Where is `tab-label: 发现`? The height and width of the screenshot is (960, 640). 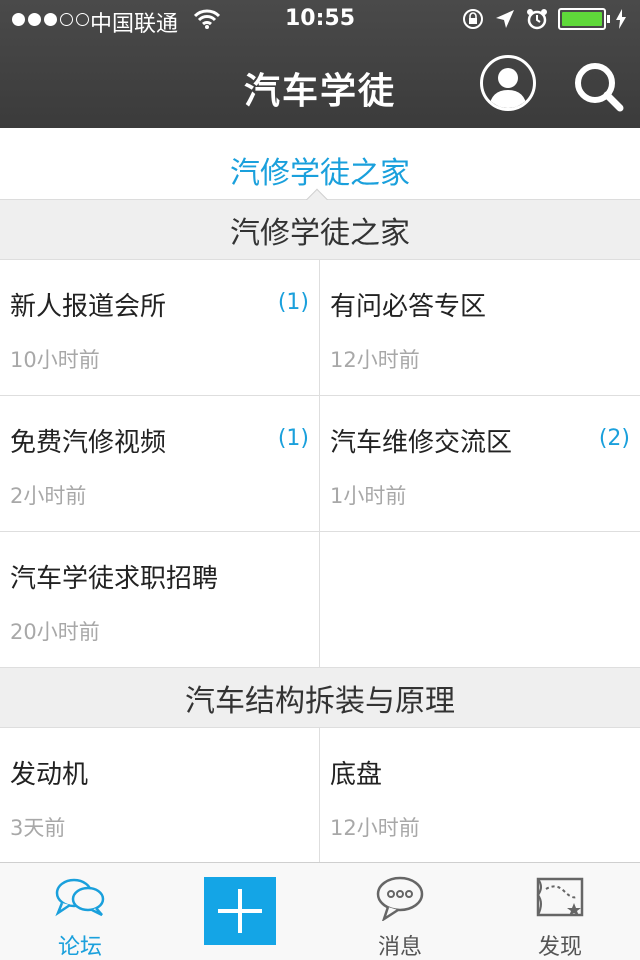
tab-label: 发现 is located at coordinates (559, 947).